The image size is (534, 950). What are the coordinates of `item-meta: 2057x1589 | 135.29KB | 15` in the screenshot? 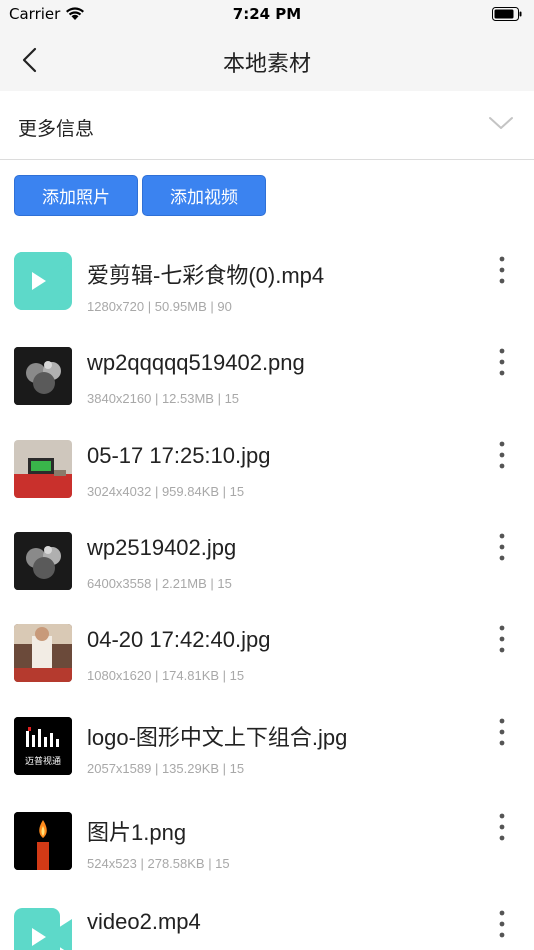 It's located at (166, 768).